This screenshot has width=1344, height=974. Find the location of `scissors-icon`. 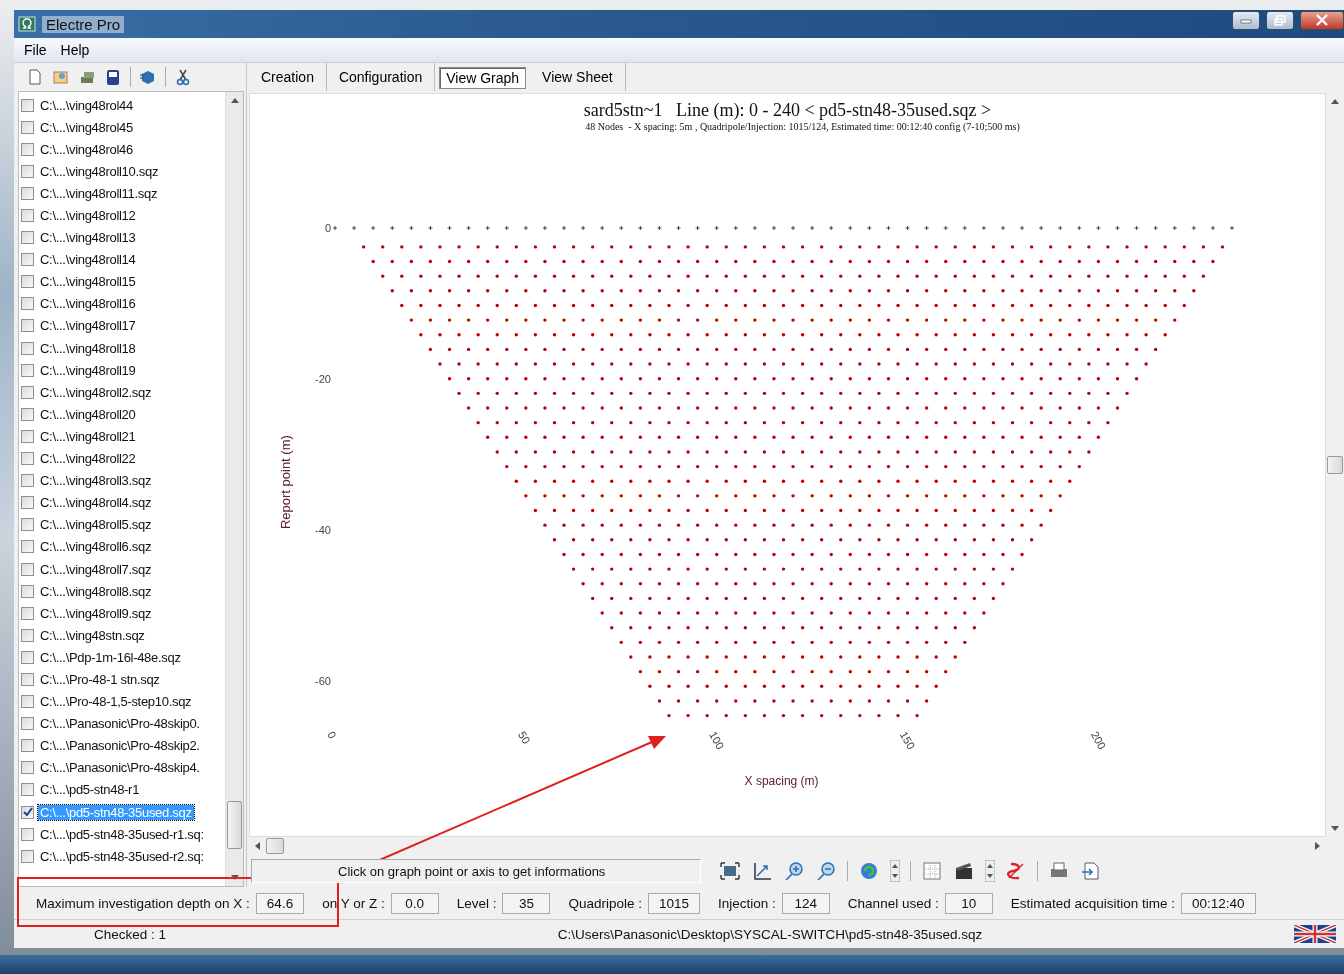

scissors-icon is located at coordinates (183, 77).